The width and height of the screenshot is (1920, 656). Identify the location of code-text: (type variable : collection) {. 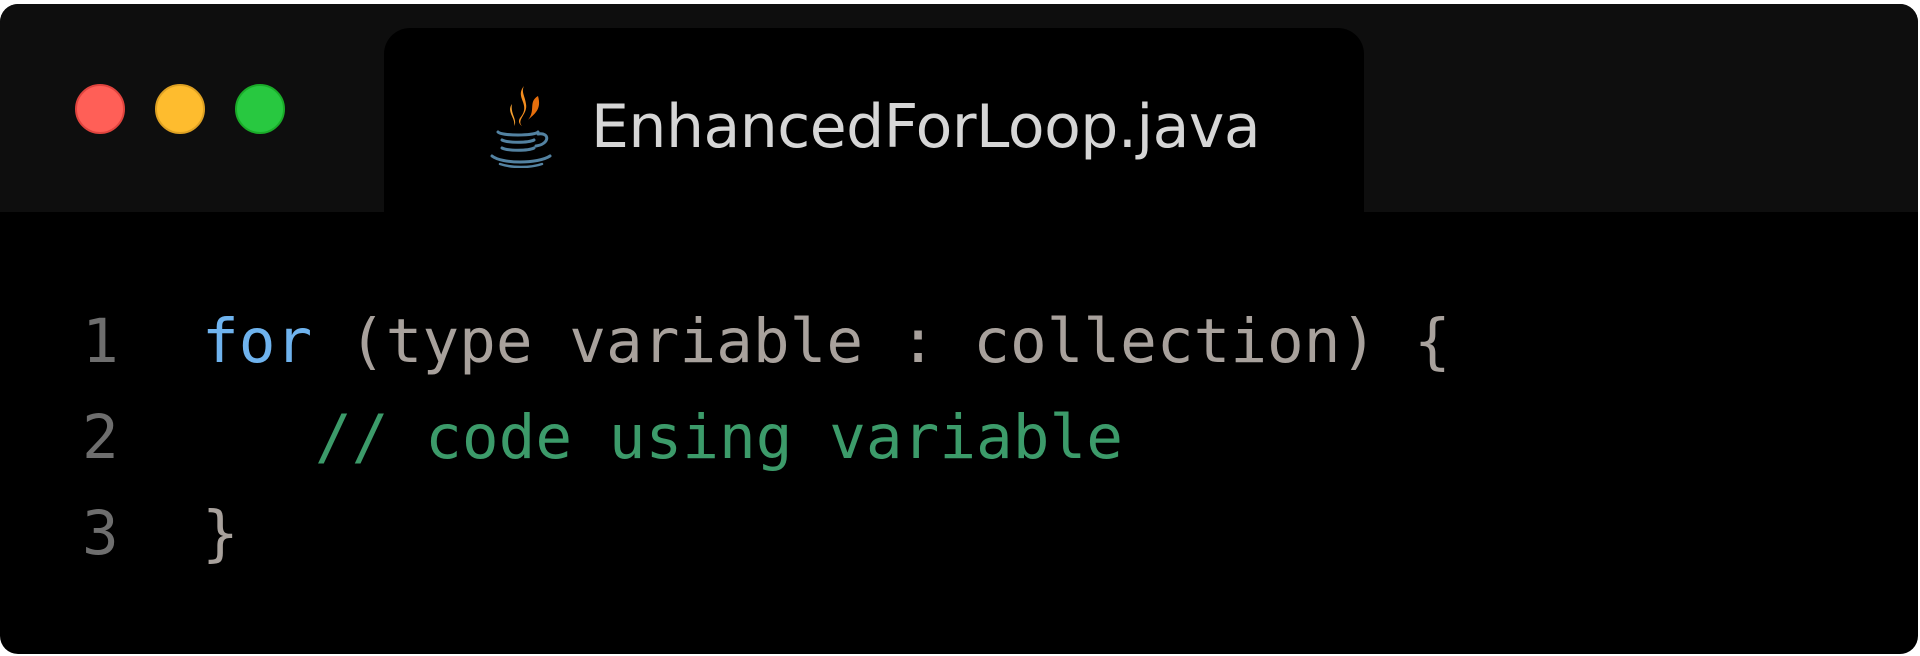
(881, 341).